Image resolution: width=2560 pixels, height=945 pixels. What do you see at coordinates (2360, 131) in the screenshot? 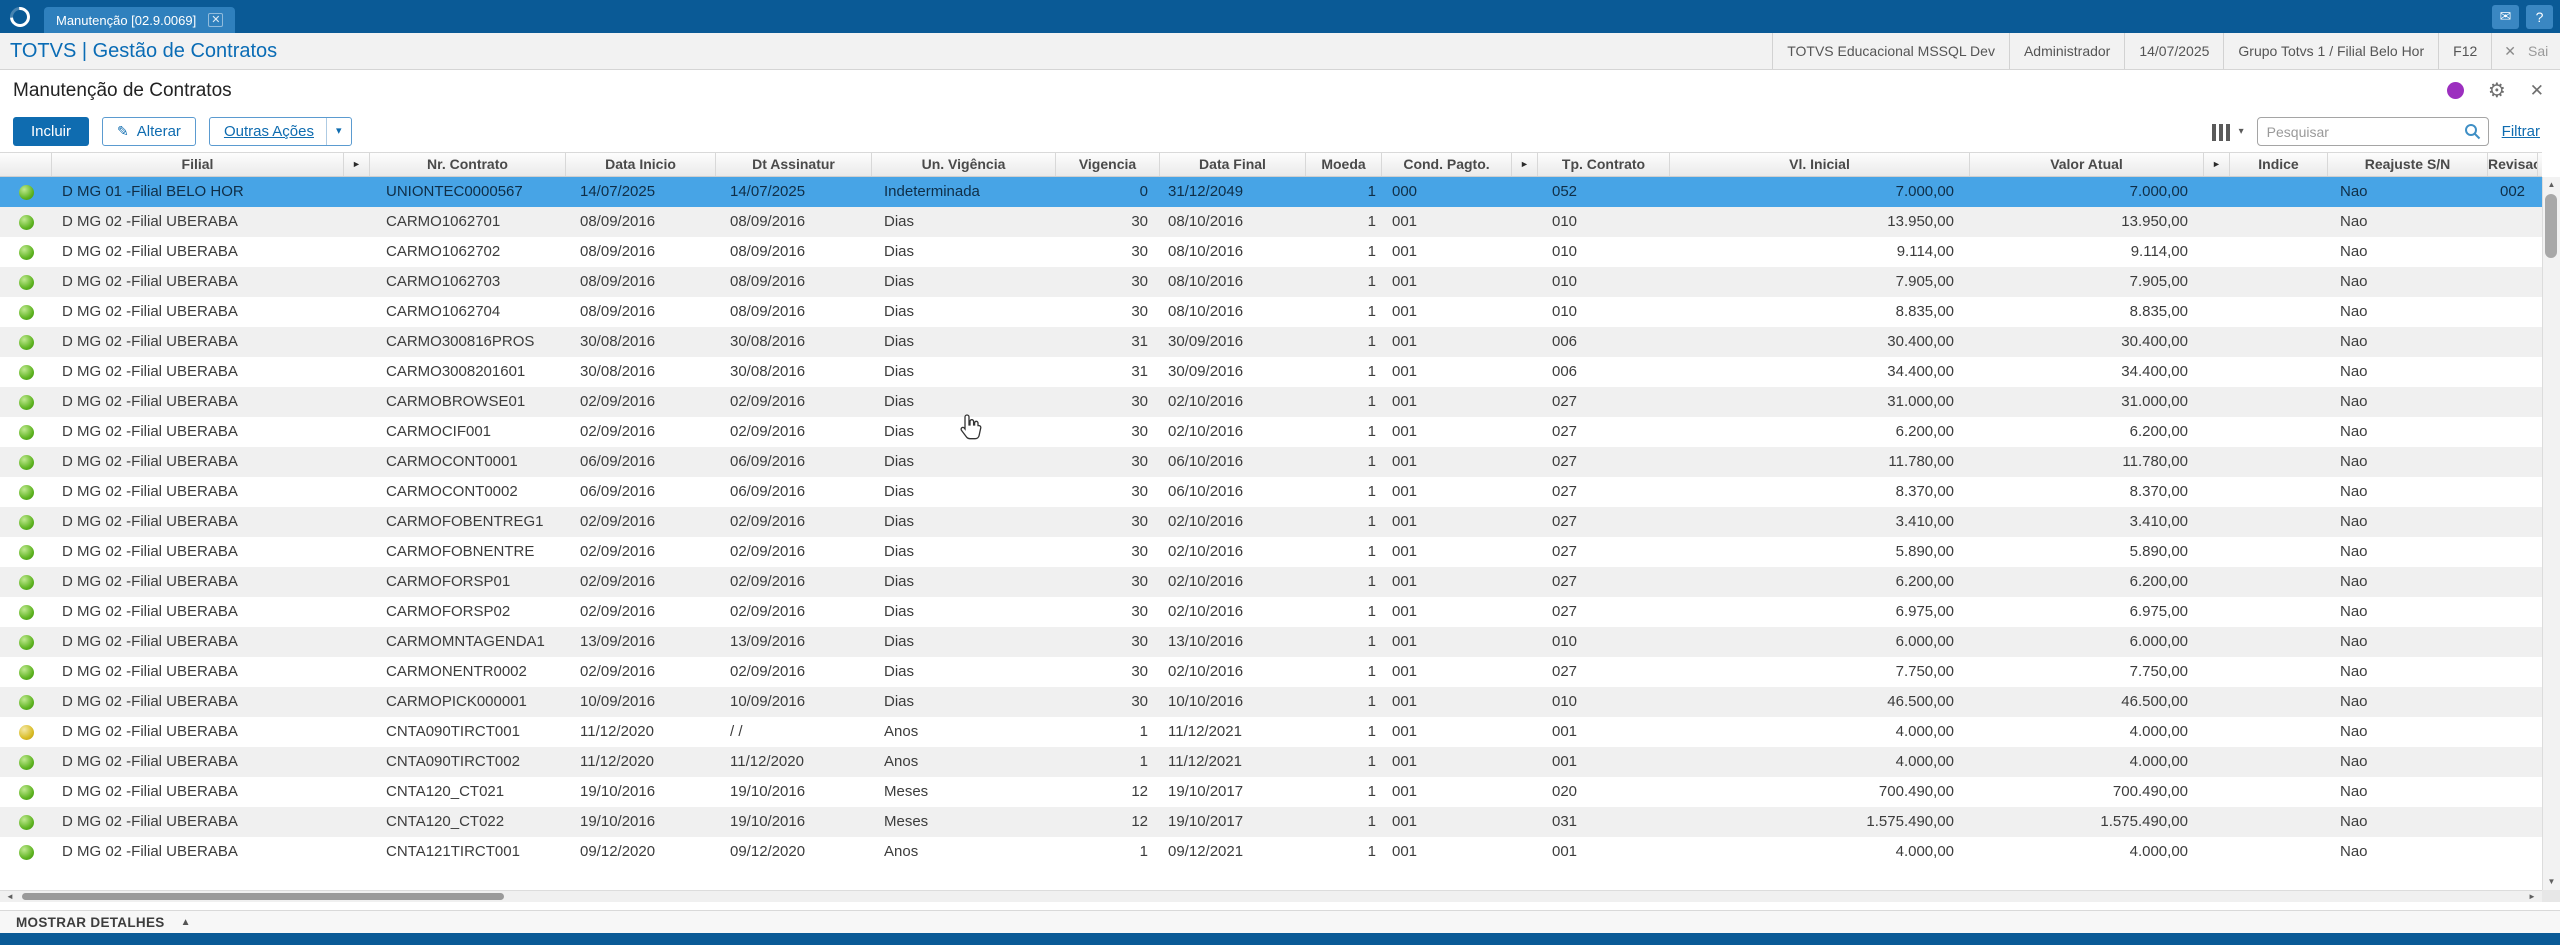
I see `search-input` at bounding box center [2360, 131].